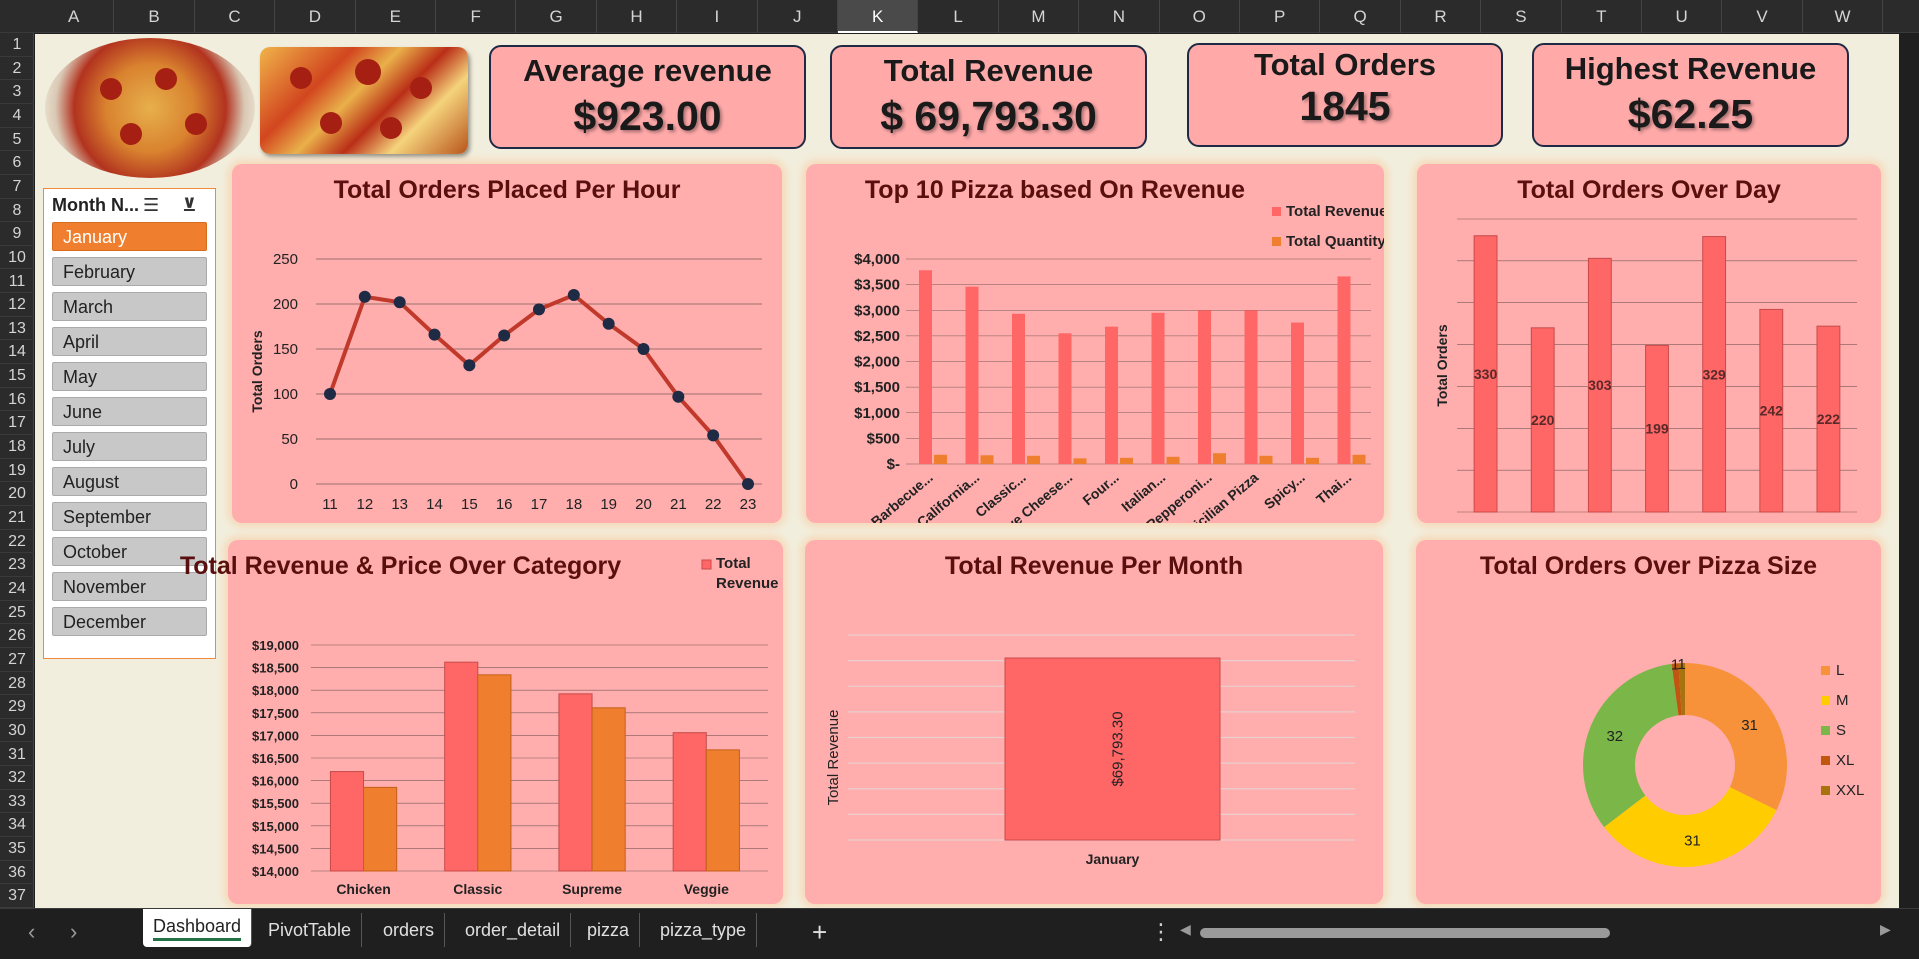  Describe the element at coordinates (1161, 932) in the screenshot. I see `more-options-icon: ⋮` at that location.